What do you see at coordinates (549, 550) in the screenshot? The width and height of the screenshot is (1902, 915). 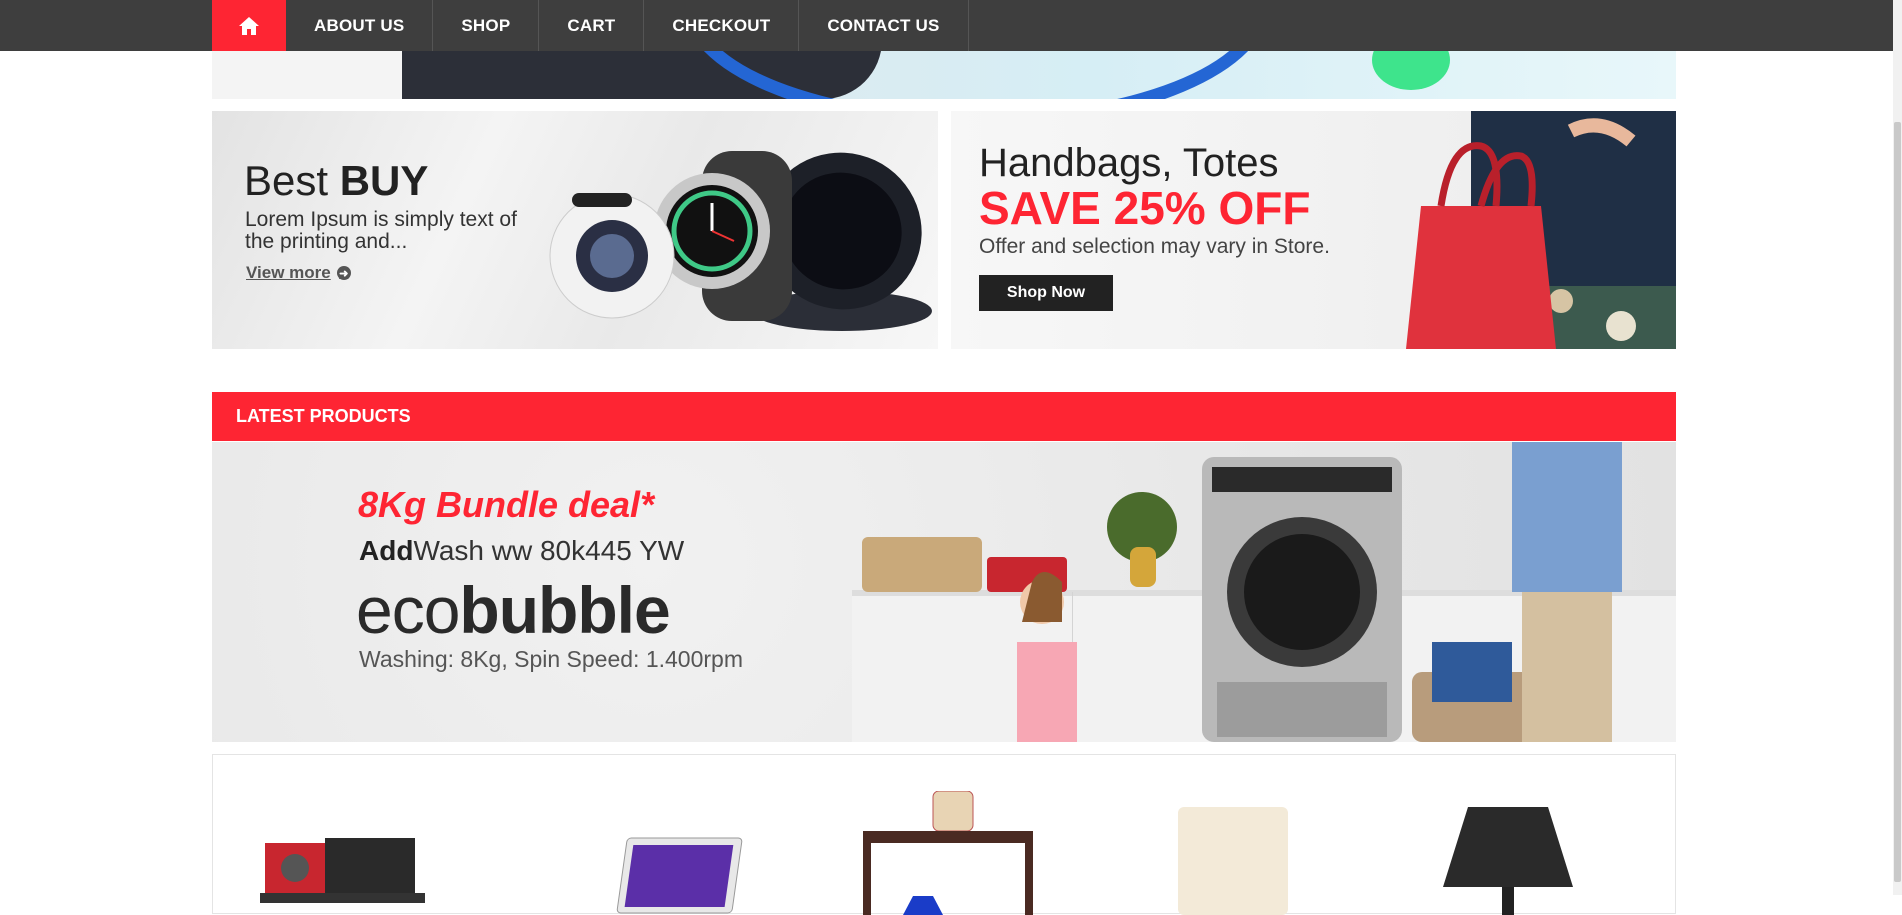 I see `deal-model-rest: Wash ww 80k445 YW` at bounding box center [549, 550].